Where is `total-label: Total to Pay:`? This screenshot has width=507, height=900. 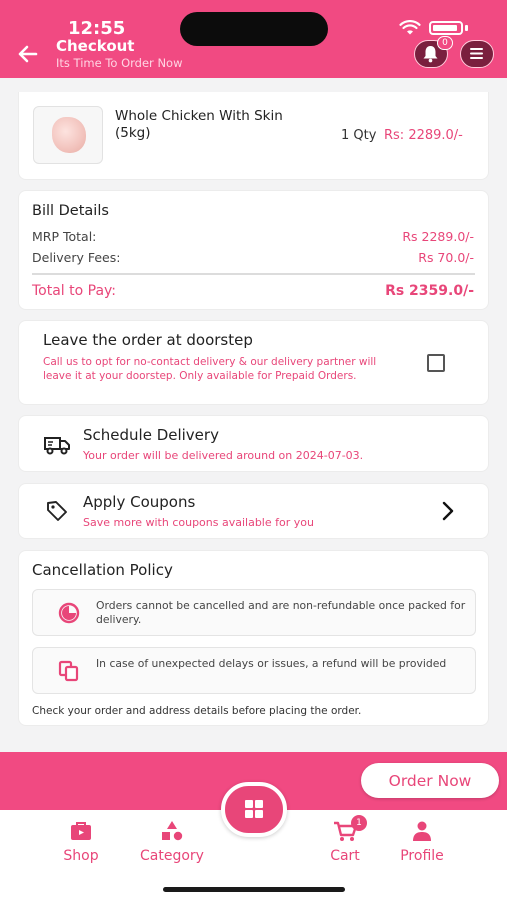
total-label: Total to Pay: is located at coordinates (74, 291).